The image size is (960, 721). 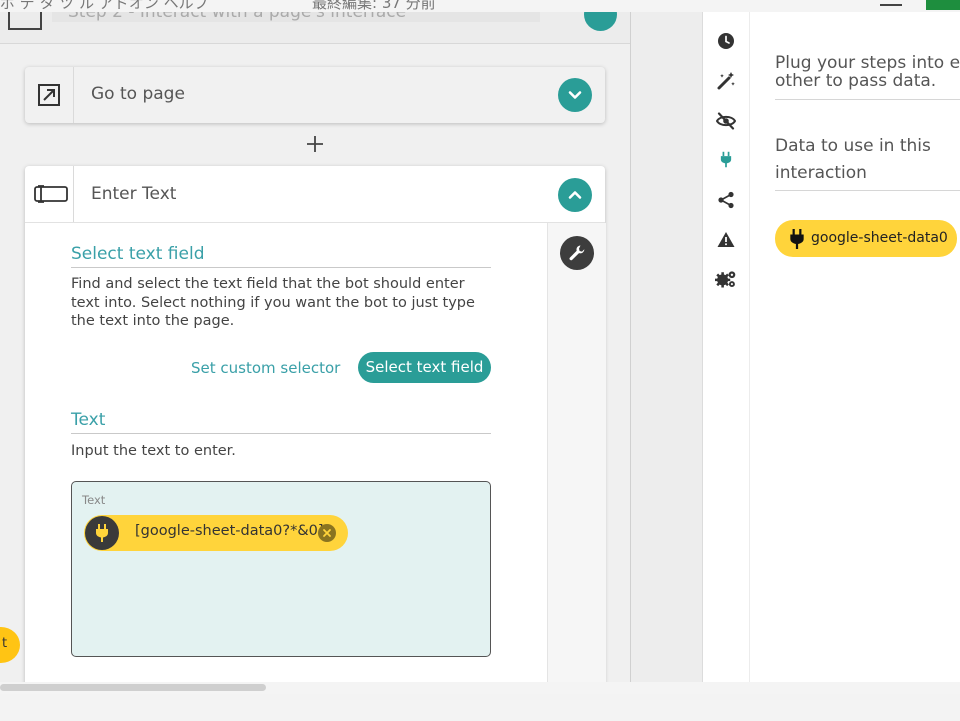 I want to click on last-edit-text: 最終編集: 37 分前, so click(x=374, y=6).